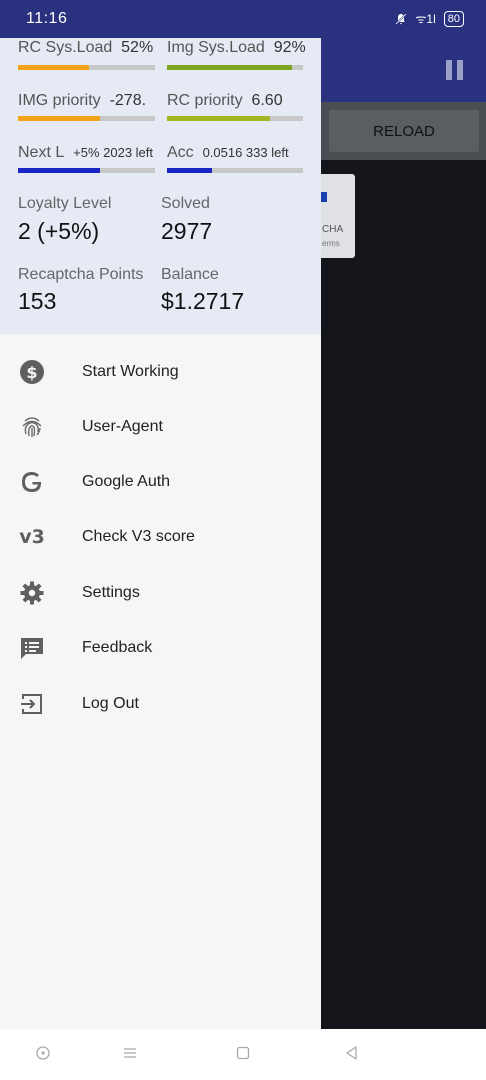 Image resolution: width=486 pixels, height=1080 pixels. I want to click on acc-fill, so click(189, 170).